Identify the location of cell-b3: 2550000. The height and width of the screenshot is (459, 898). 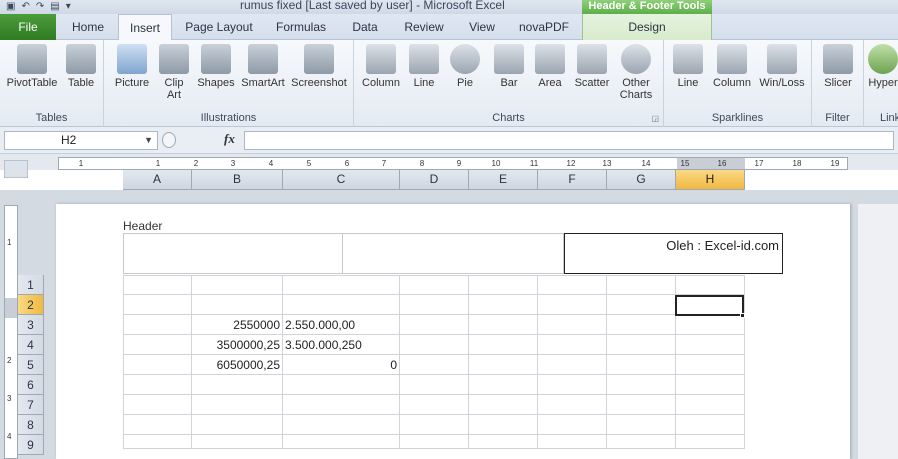
(237, 325).